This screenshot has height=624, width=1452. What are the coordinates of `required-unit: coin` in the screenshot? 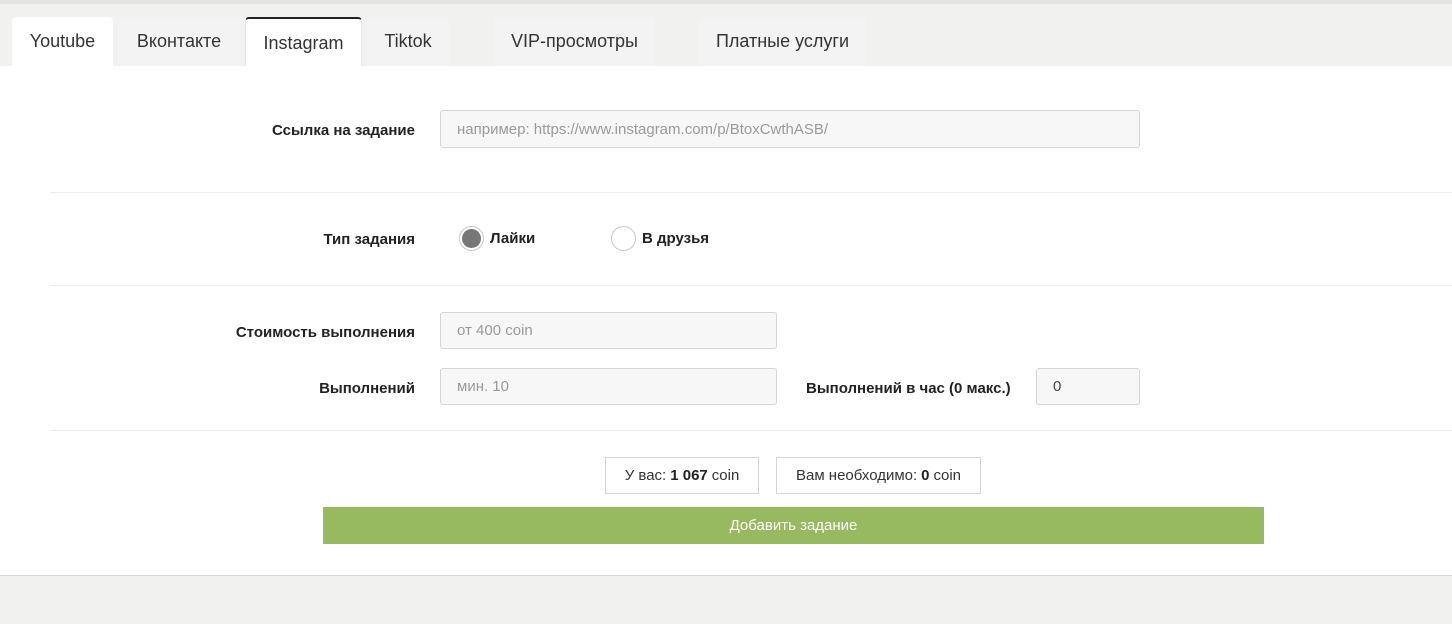 It's located at (947, 475).